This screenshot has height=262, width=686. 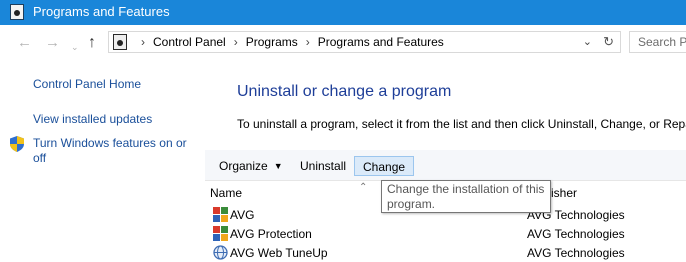 I want to click on table-row: AVG Protection AVG Technologies, so click(x=445, y=233).